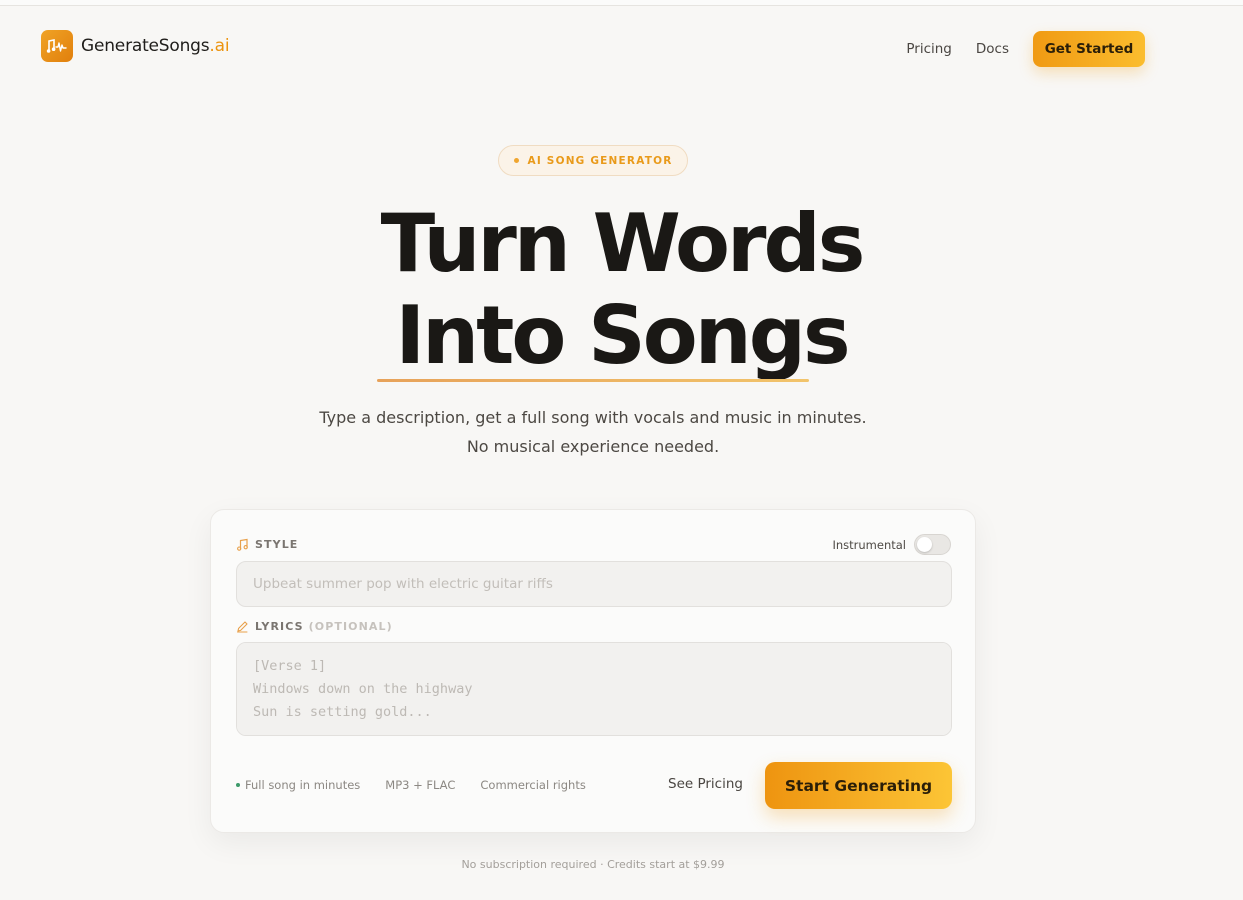  I want to click on feature-dot, so click(238, 785).